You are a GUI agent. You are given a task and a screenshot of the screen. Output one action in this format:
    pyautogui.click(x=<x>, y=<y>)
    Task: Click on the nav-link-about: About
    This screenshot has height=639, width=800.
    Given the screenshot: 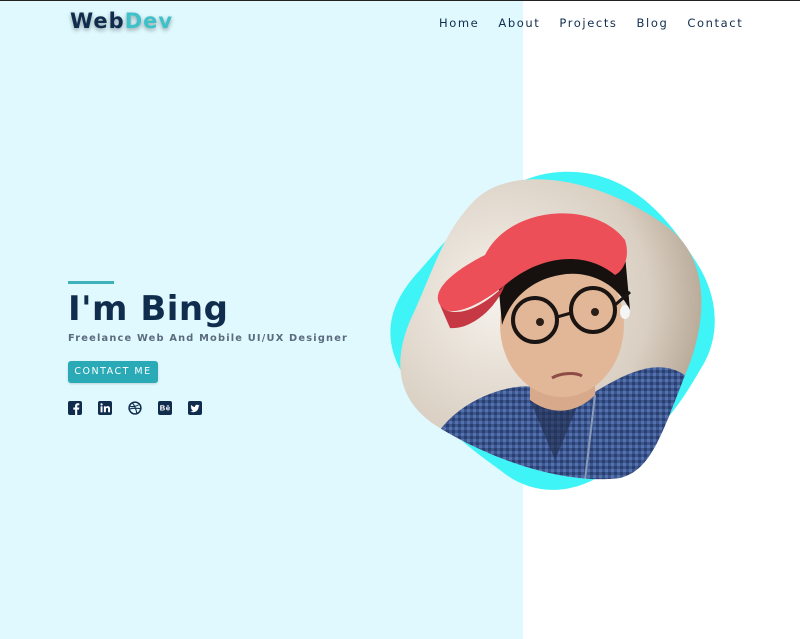 What is the action you would take?
    pyautogui.click(x=519, y=23)
    